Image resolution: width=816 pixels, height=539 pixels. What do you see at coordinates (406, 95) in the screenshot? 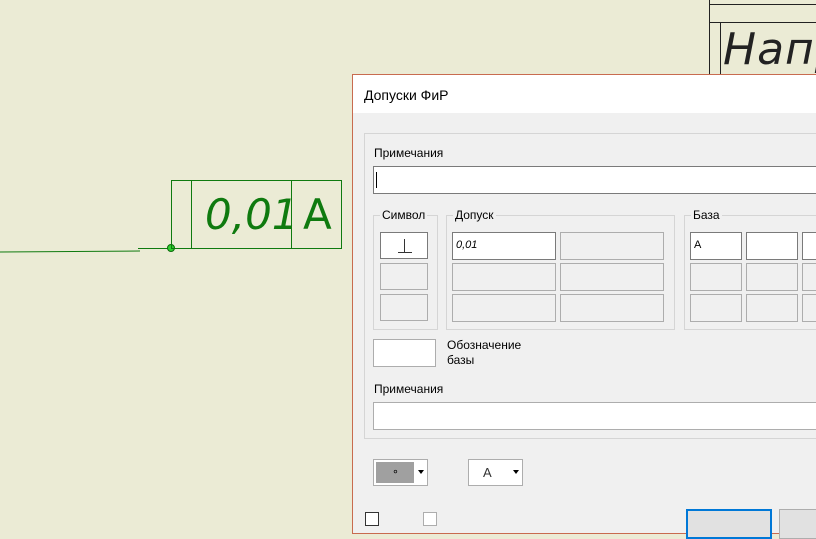
I see `dialog-title: Допуски ФиР` at bounding box center [406, 95].